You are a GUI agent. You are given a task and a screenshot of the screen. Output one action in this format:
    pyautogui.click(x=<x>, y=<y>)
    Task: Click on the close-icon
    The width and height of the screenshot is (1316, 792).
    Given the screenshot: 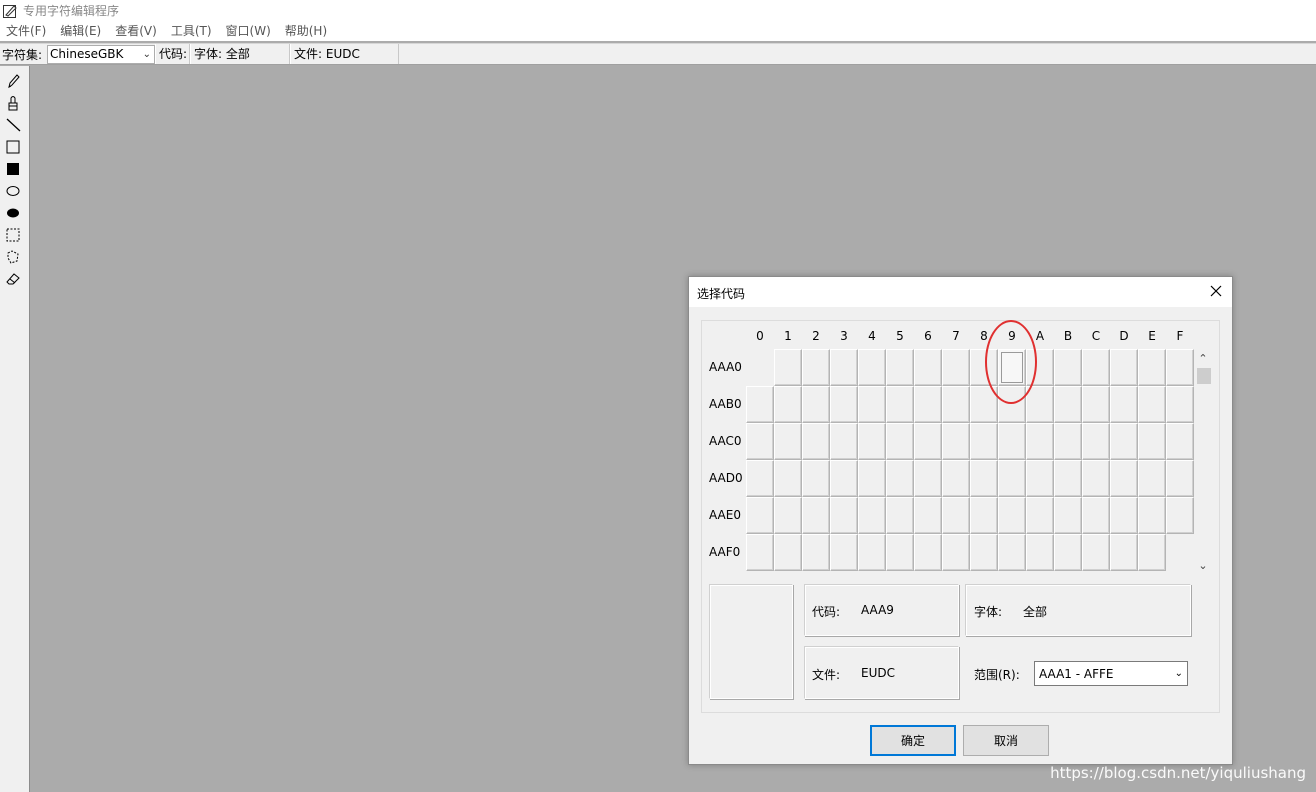 What is the action you would take?
    pyautogui.click(x=1216, y=291)
    